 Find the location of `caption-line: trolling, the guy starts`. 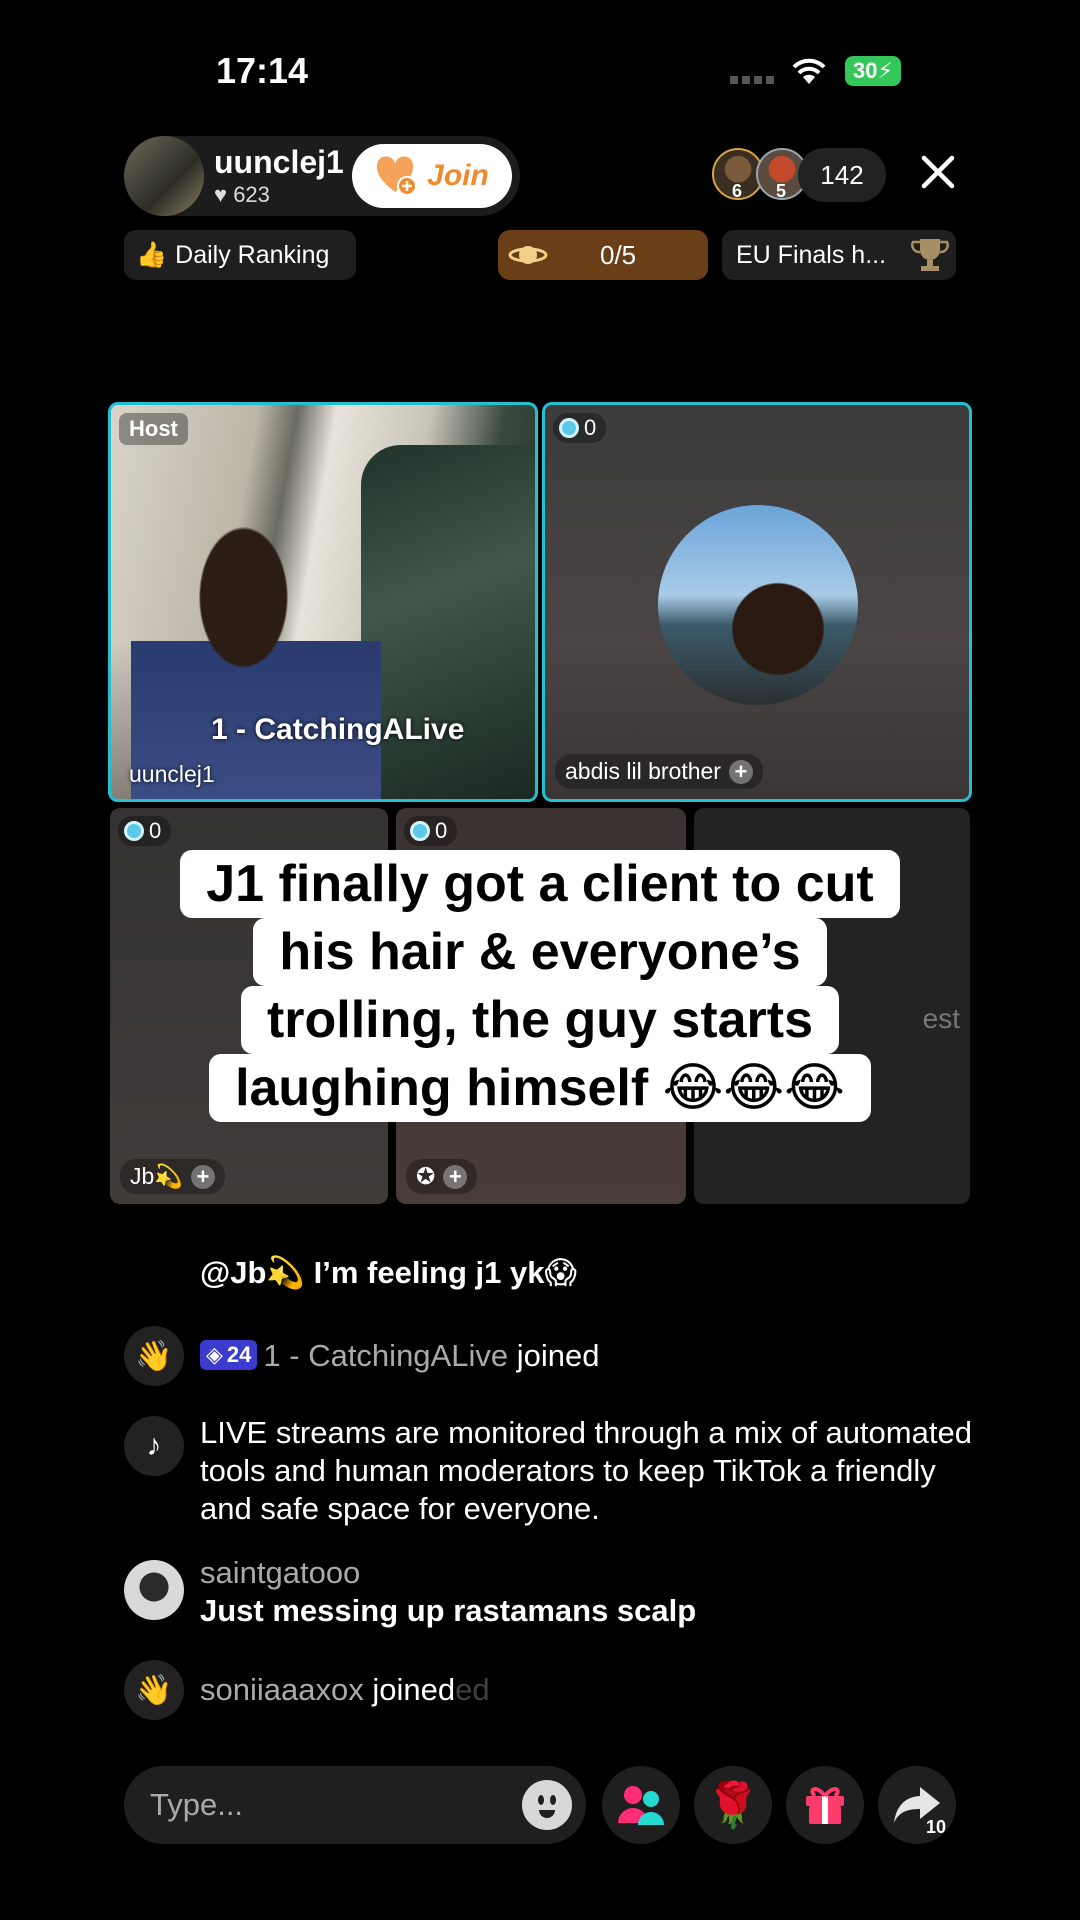

caption-line: trolling, the guy starts is located at coordinates (540, 1020).